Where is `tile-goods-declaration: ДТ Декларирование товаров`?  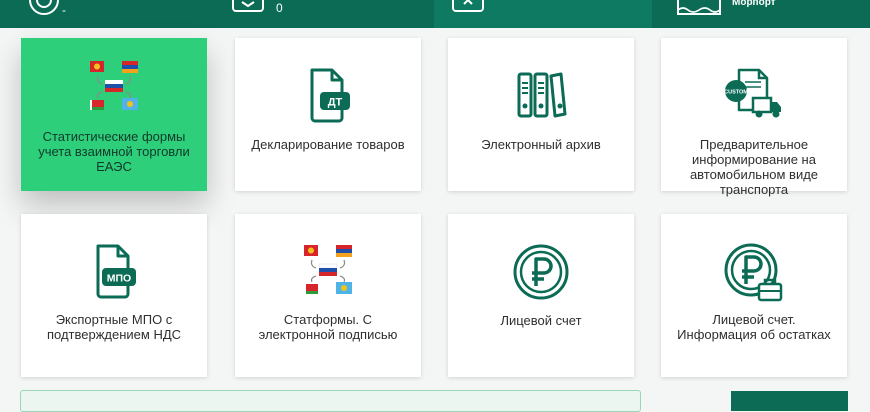
tile-goods-declaration: ДТ Декларирование товаров is located at coordinates (328, 114).